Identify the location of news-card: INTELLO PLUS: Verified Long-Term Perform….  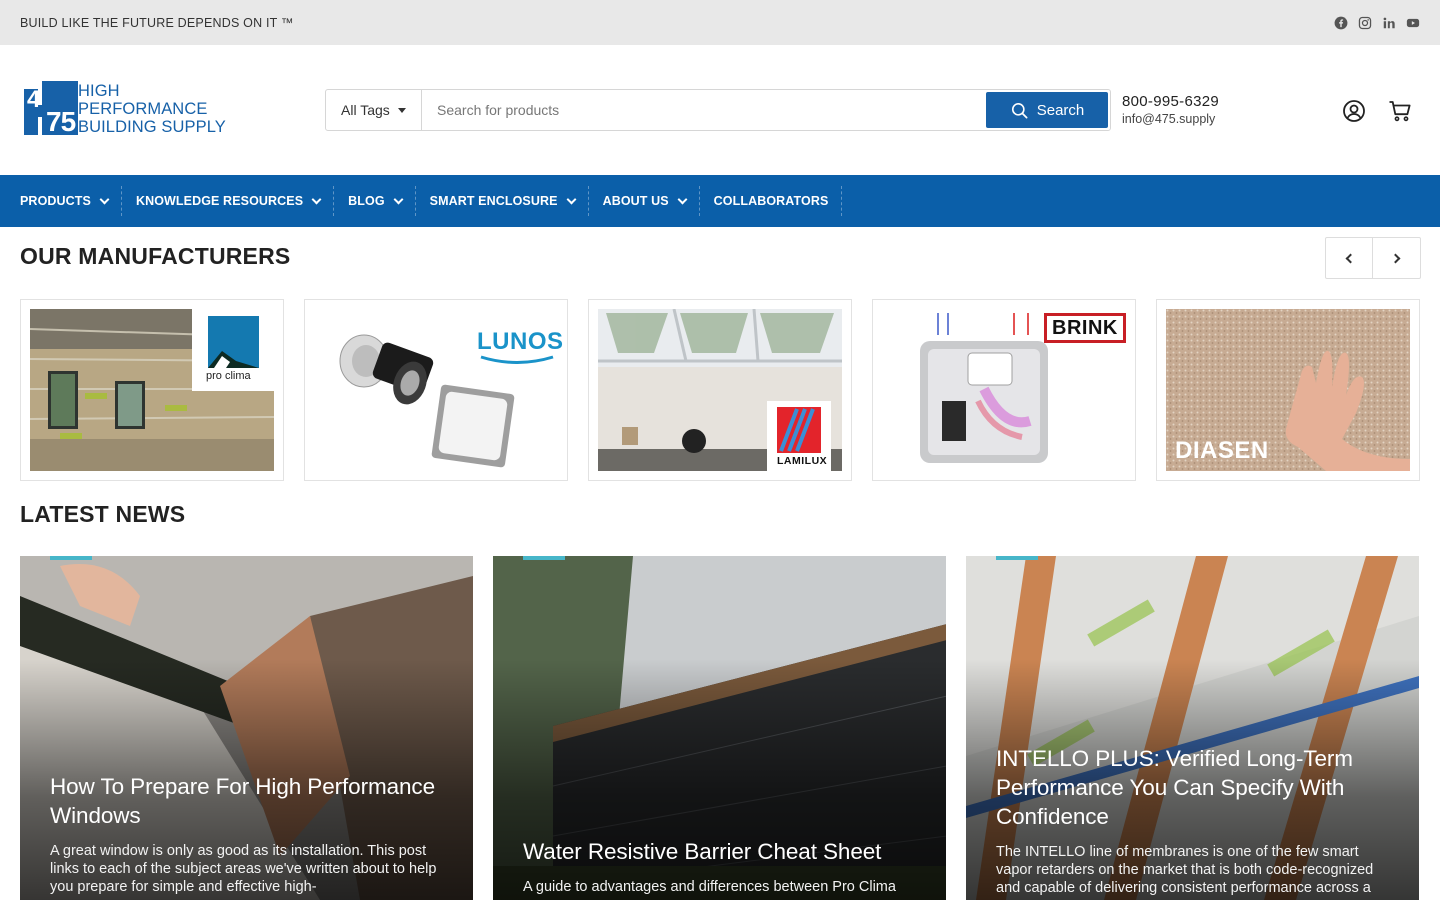
(1192, 728).